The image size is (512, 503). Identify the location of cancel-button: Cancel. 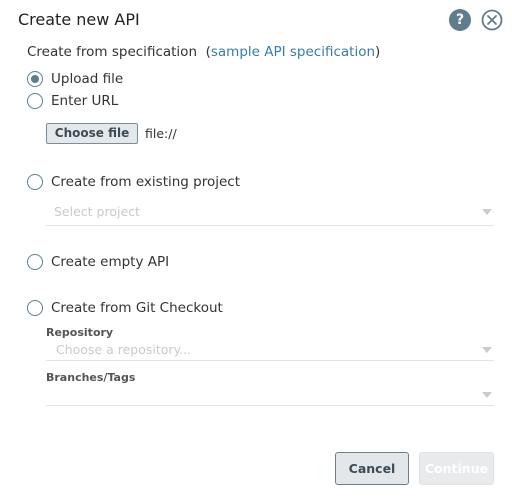
(372, 468).